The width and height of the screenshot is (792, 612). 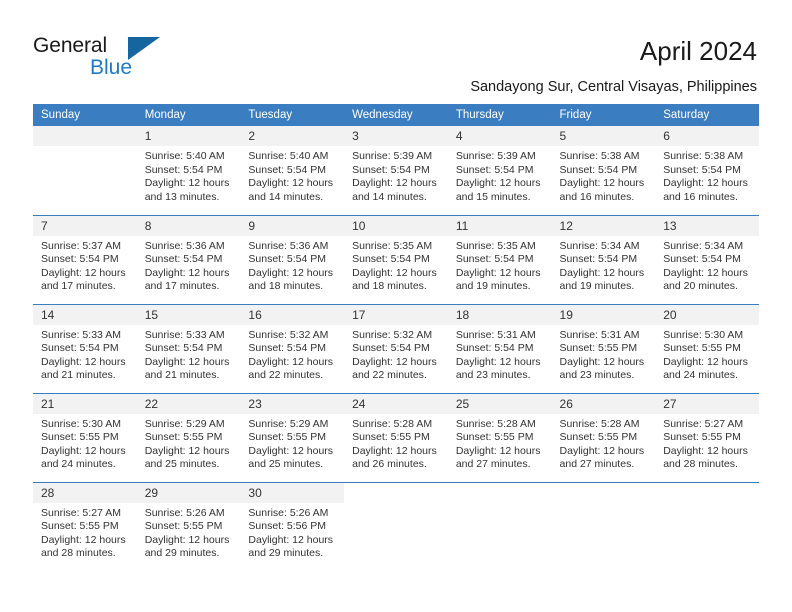 What do you see at coordinates (597, 196) in the screenshot?
I see `daylight-duration-line2: and 16 minutes.` at bounding box center [597, 196].